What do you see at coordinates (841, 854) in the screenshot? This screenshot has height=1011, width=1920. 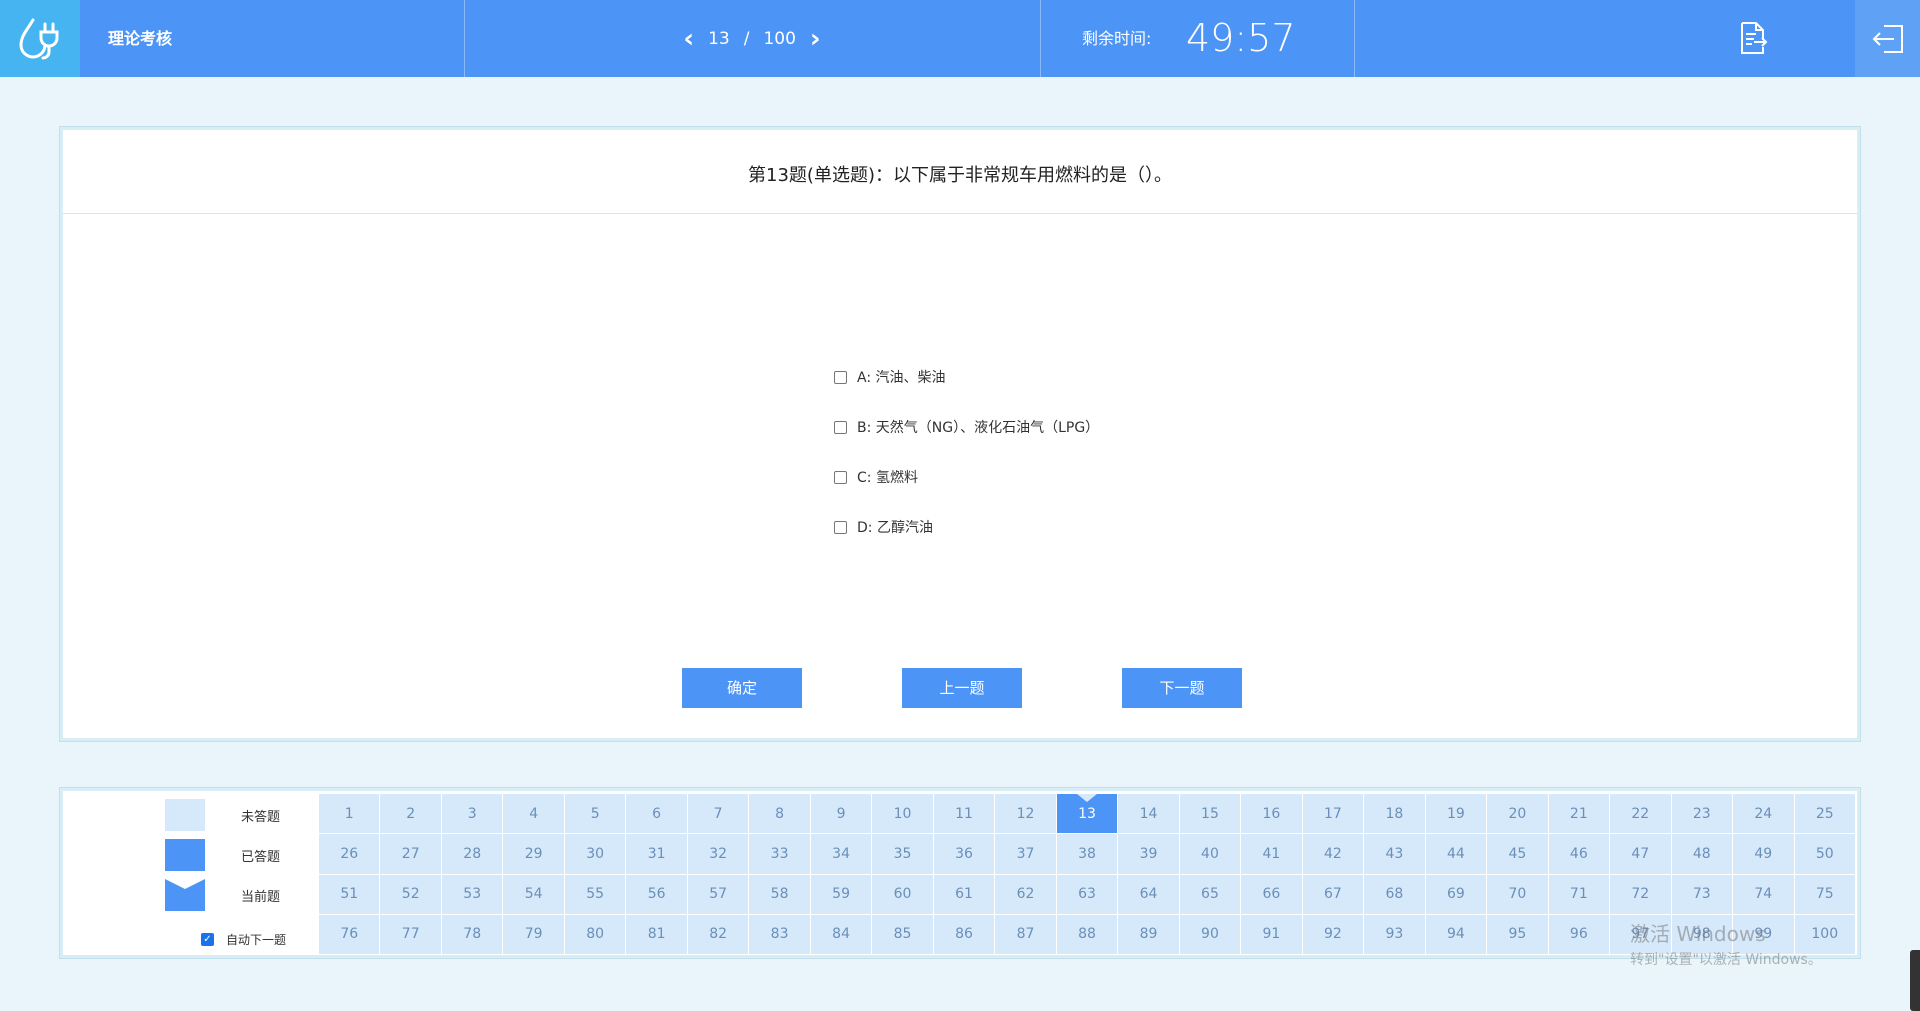 I see `question-number-cell: 34` at bounding box center [841, 854].